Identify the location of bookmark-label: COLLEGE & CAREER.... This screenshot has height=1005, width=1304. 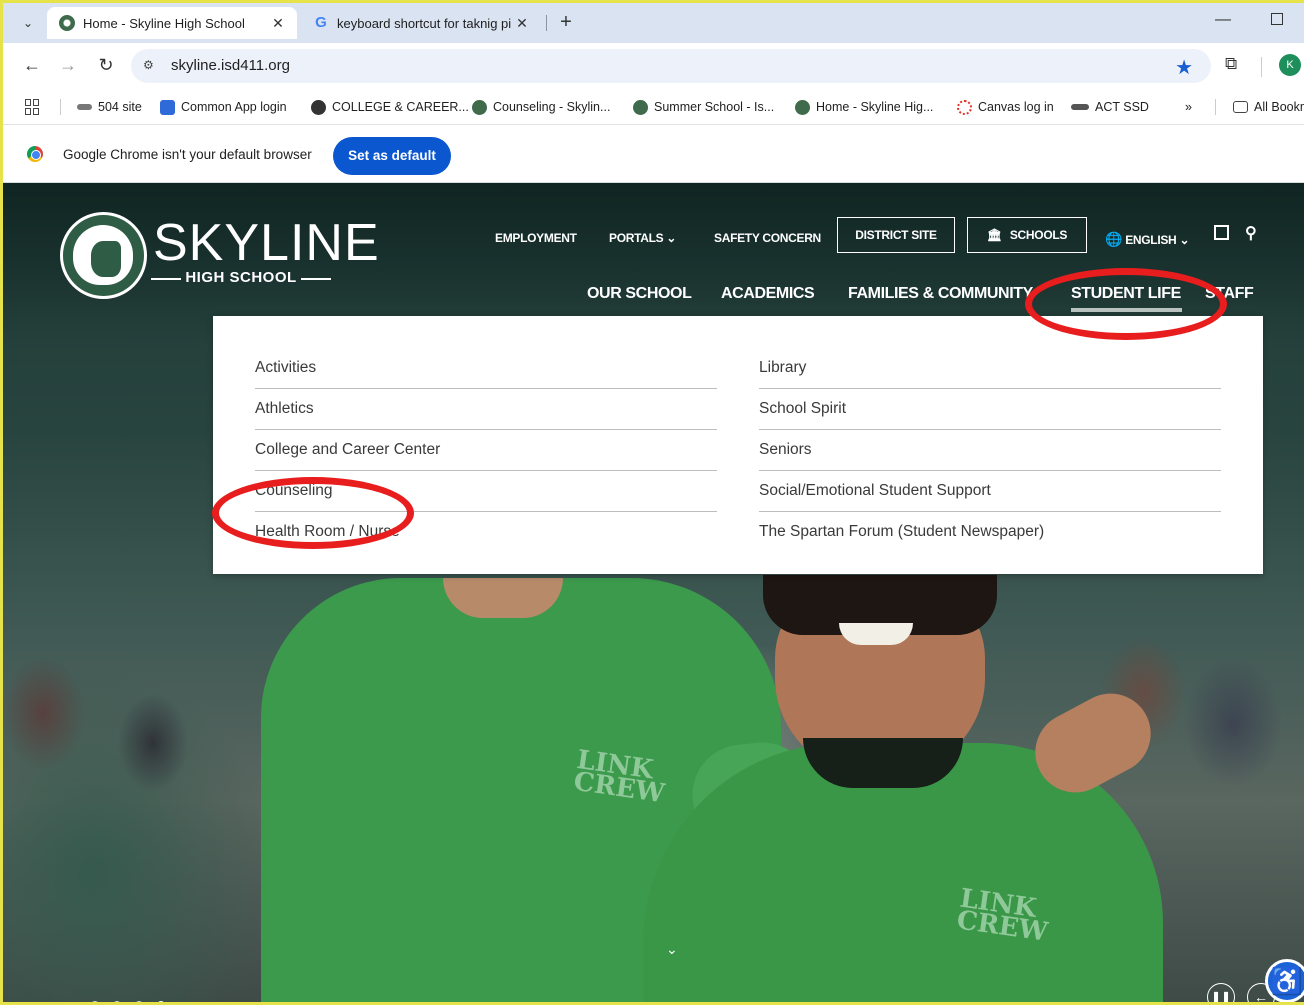
(400, 107).